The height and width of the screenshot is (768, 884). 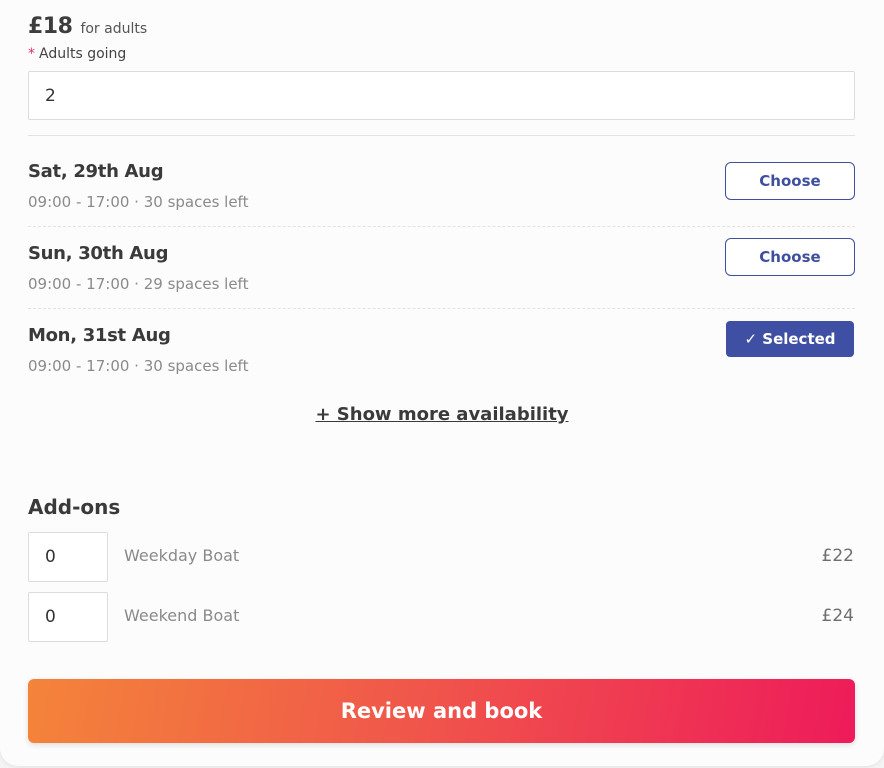 I want to click on section-divider, so click(x=441, y=135).